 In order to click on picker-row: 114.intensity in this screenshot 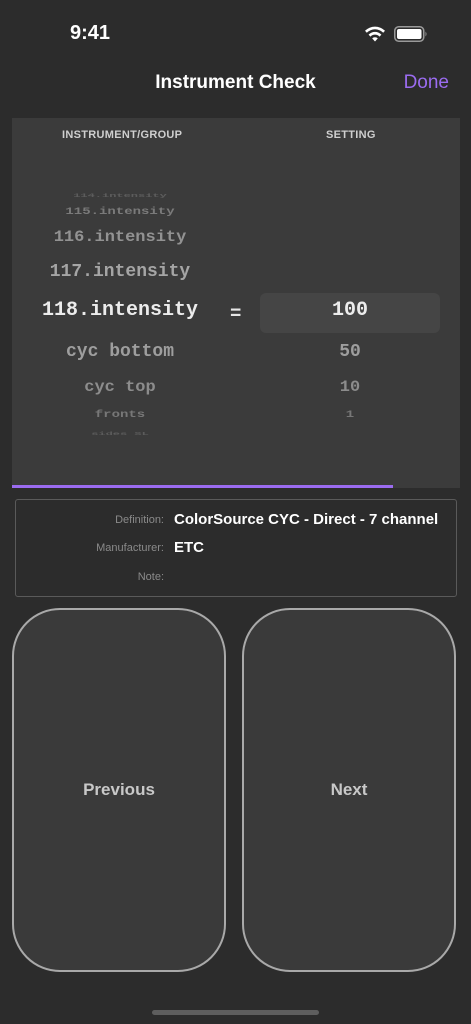, I will do `click(236, 199)`.